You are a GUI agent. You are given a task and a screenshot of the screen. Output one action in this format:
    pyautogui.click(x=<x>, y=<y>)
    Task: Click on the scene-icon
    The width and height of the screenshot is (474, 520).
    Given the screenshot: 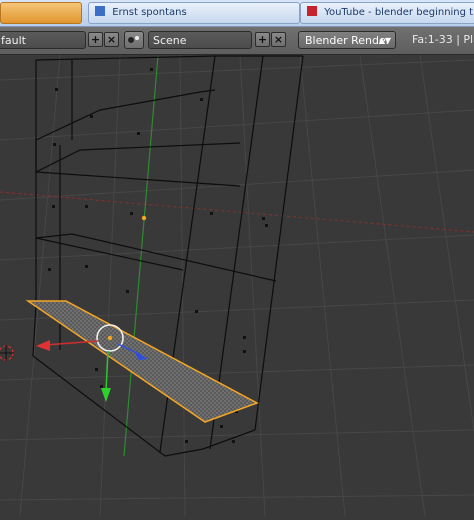 What is the action you would take?
    pyautogui.click(x=134, y=40)
    